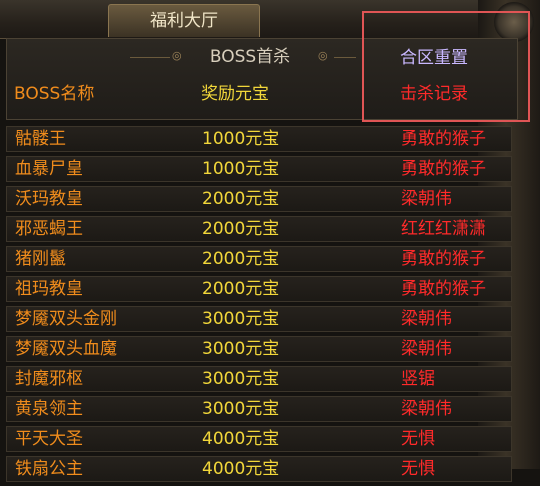 This screenshot has width=540, height=486. I want to click on table-row: 梦魇双头血魔 3000元宝 梁朝伟, so click(259, 349).